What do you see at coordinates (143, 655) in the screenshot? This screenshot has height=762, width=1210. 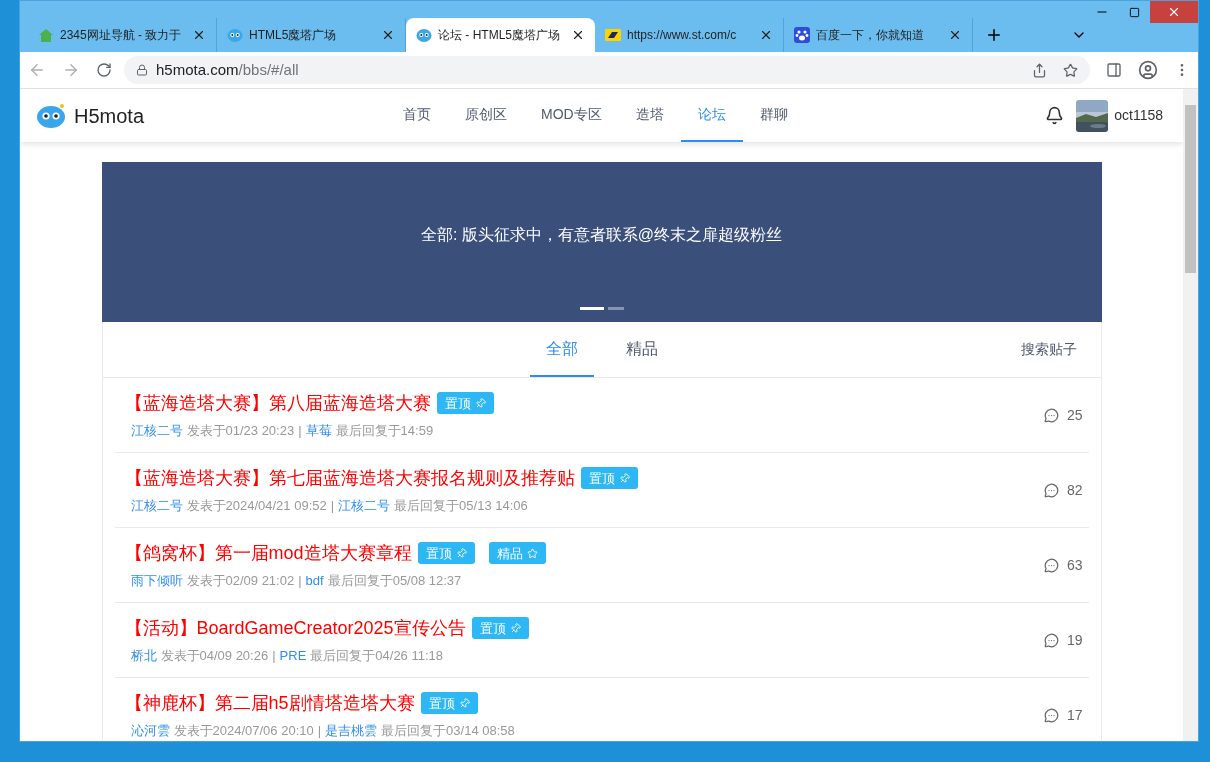 I see `author-link: 桥北` at bounding box center [143, 655].